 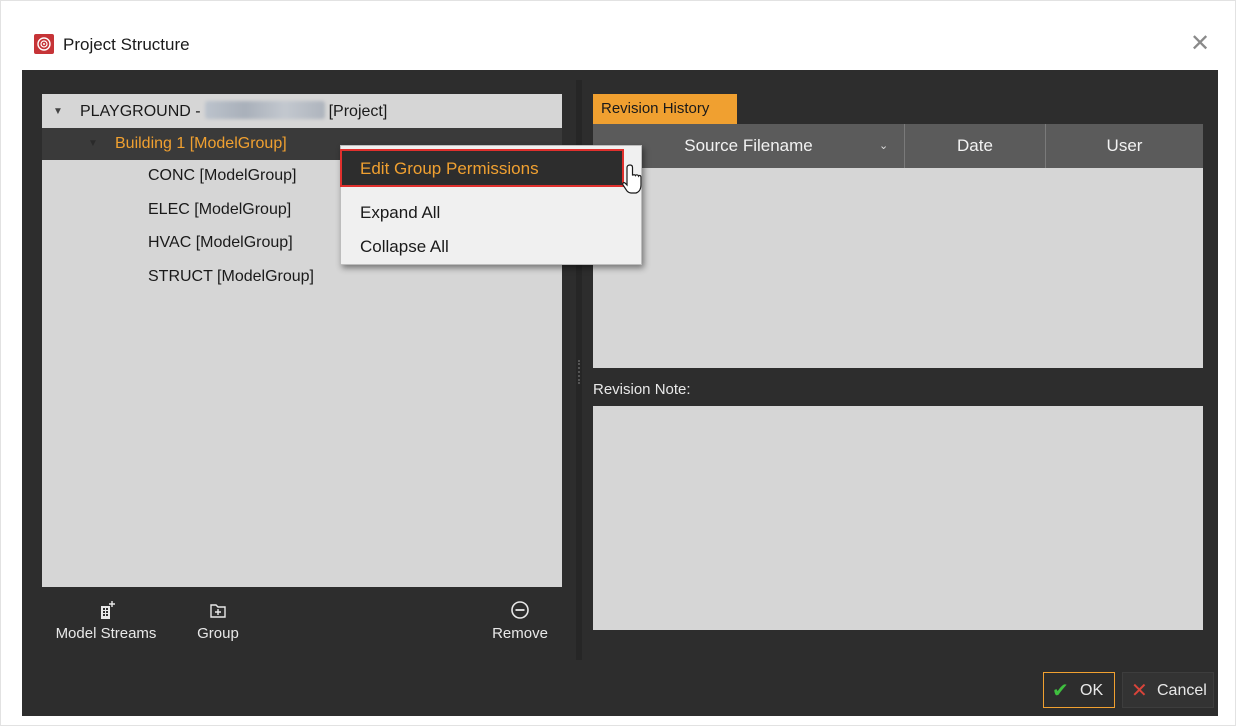 I want to click on add-folder-icon, so click(x=218, y=611).